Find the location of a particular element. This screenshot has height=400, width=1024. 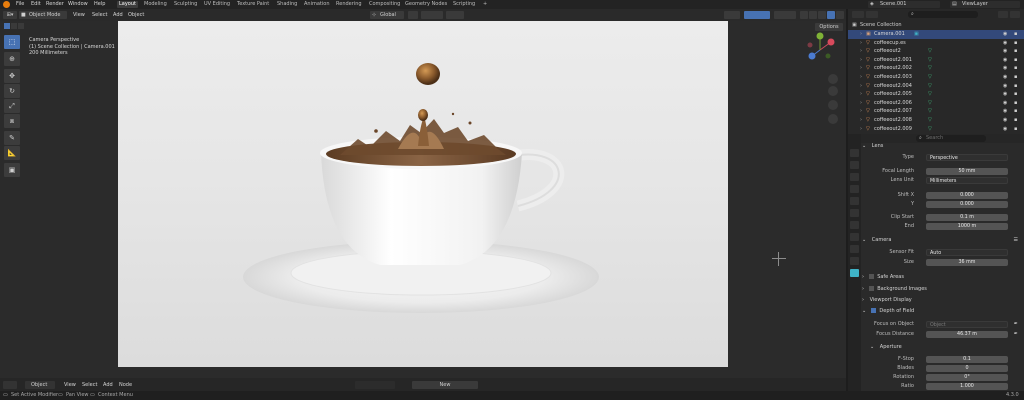

outliner-row: › ▽ coffeeout2.003 ▽ ◉ ▪ is located at coordinates (936, 77).